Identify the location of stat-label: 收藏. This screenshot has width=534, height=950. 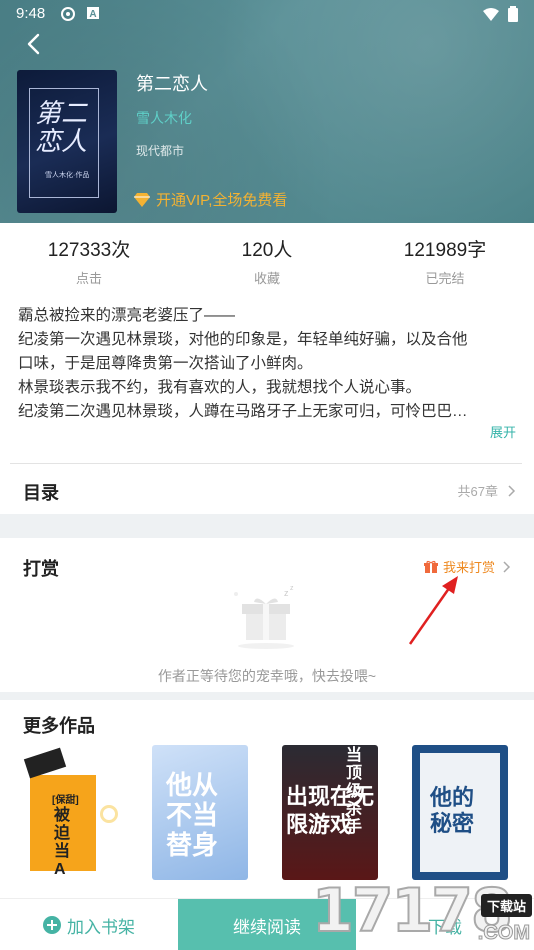
(266, 278).